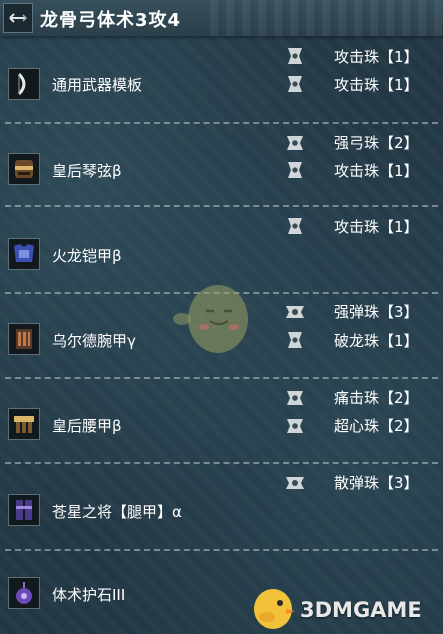 The image size is (443, 634). What do you see at coordinates (326, 18) in the screenshot?
I see `title-bar-pattern` at bounding box center [326, 18].